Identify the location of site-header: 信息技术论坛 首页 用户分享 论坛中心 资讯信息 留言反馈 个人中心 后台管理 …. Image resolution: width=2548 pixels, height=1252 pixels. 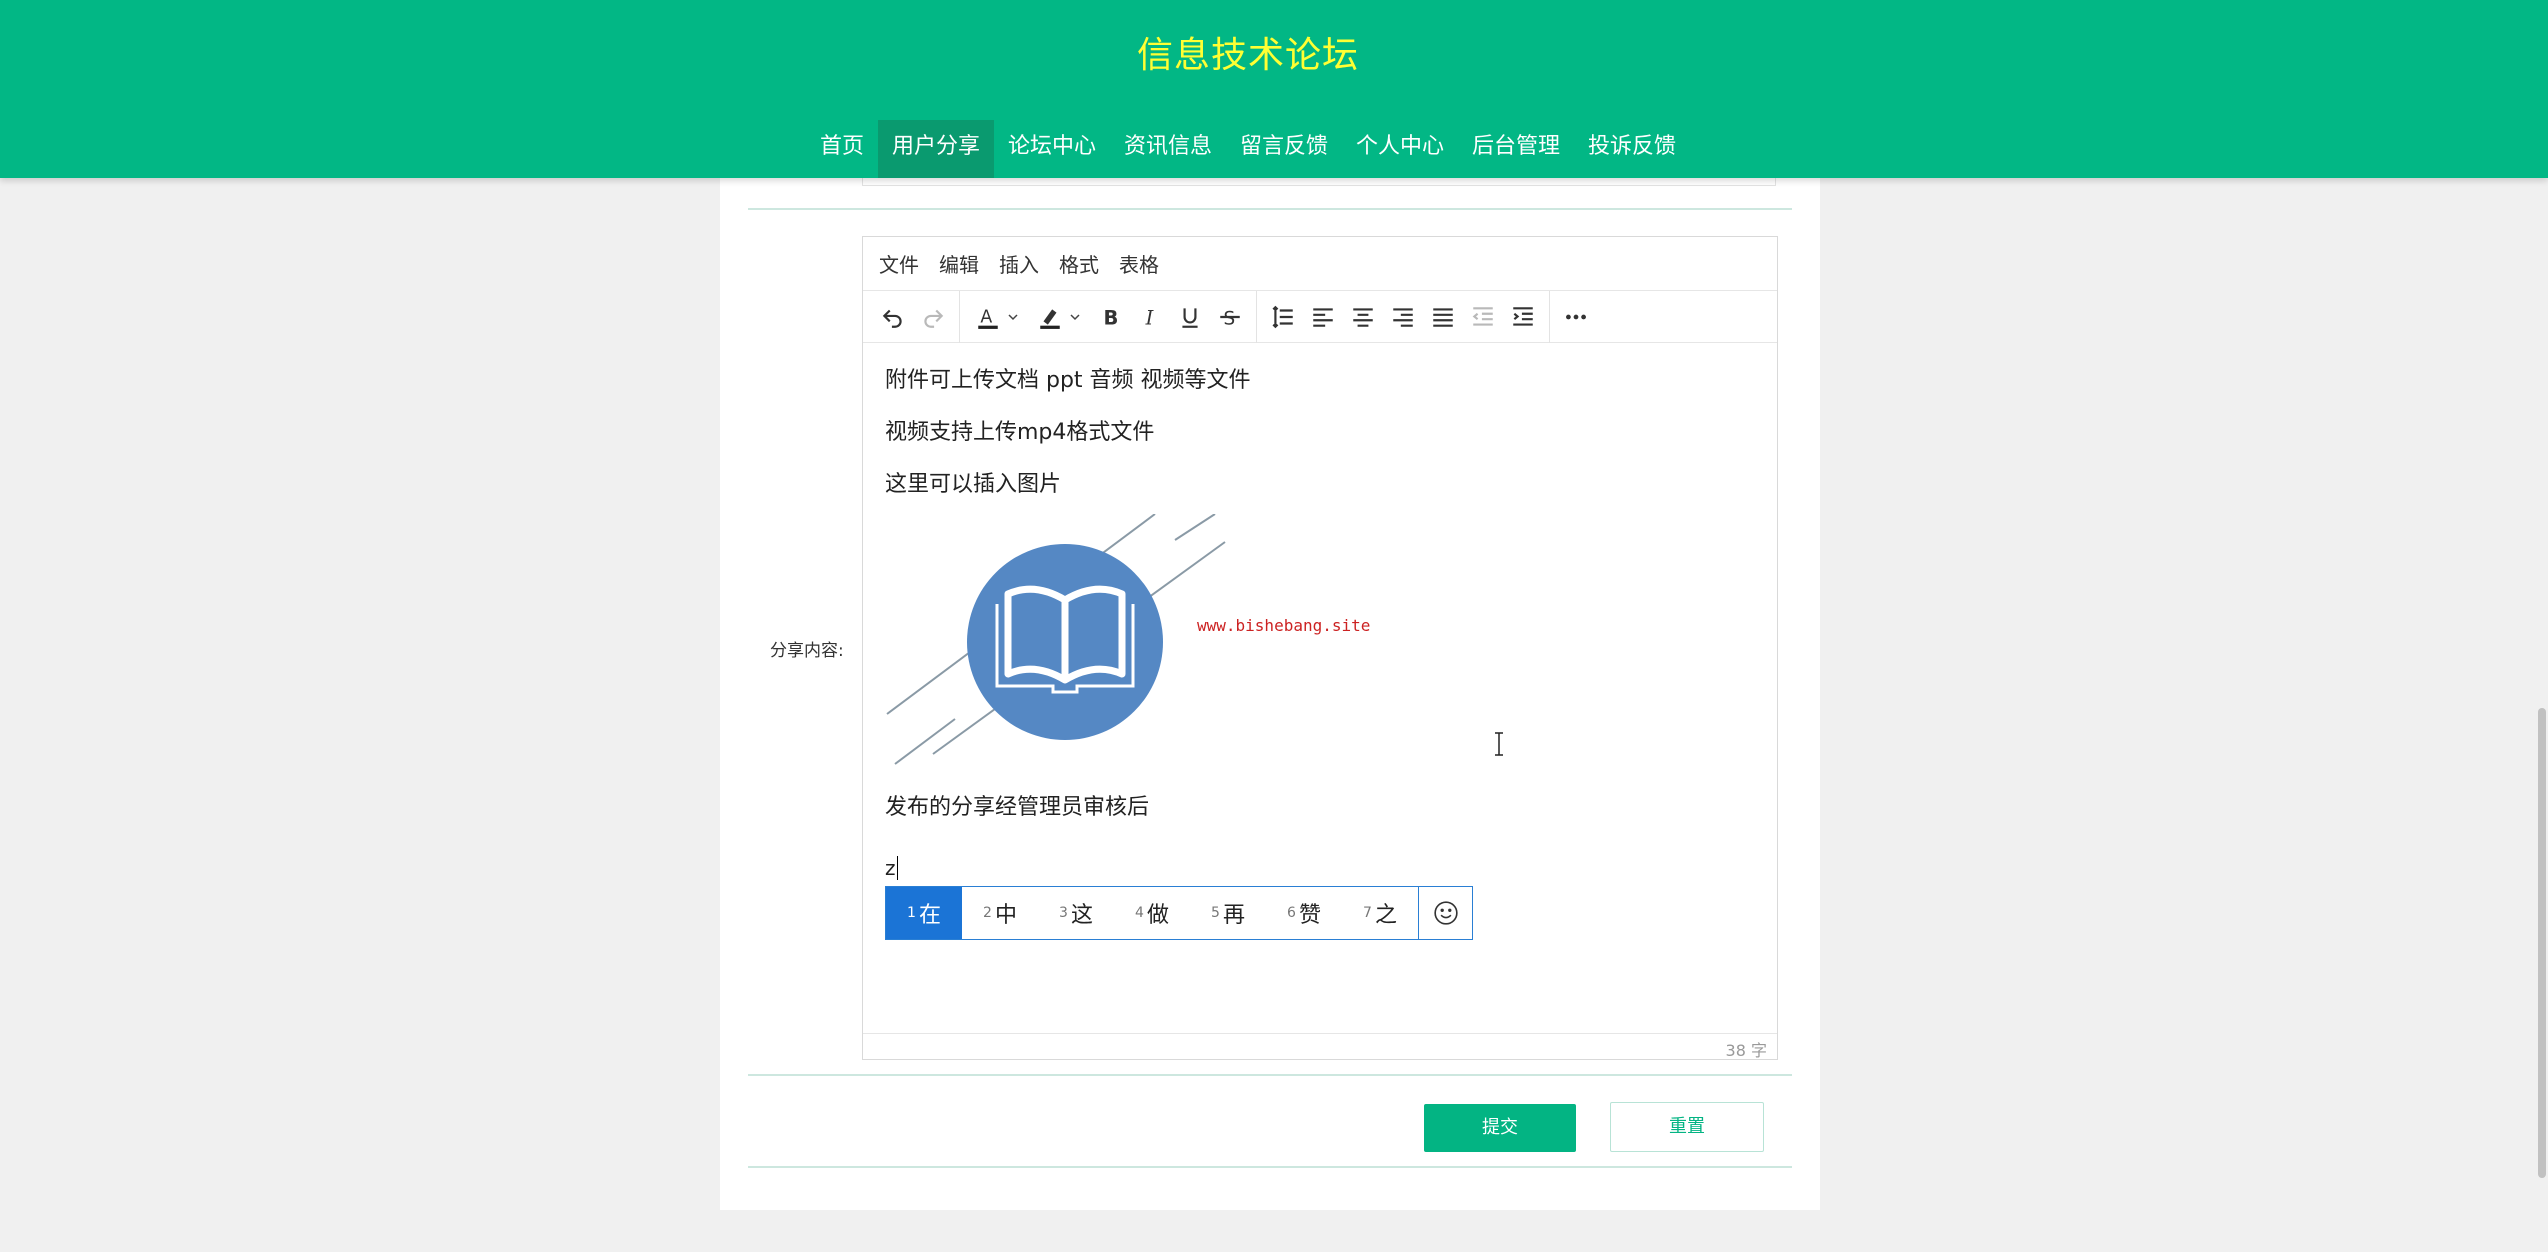
(1274, 89).